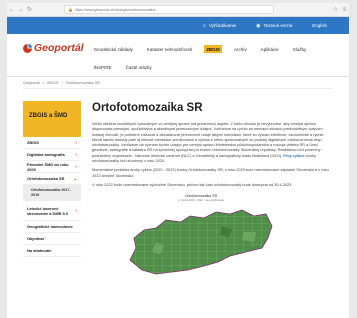  What do you see at coordinates (201, 196) in the screenshot?
I see `map-title: Ortofotomozaika SR` at bounding box center [201, 196].